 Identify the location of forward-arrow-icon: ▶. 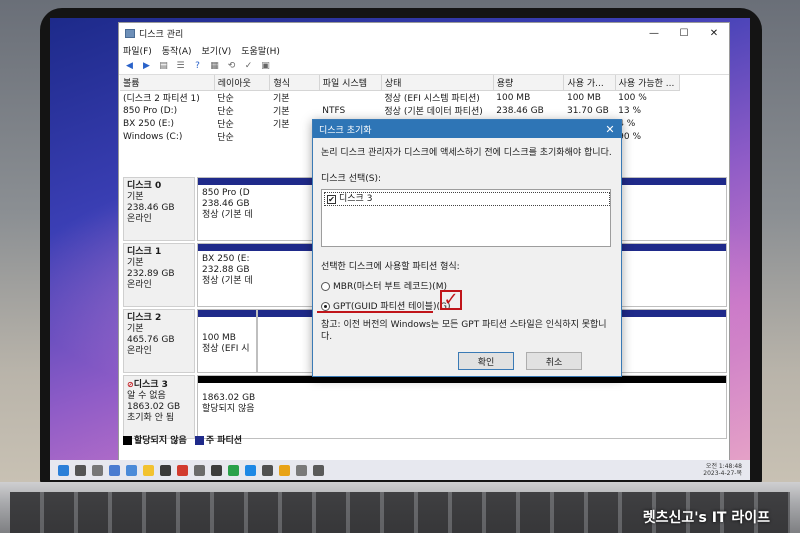
(146, 66).